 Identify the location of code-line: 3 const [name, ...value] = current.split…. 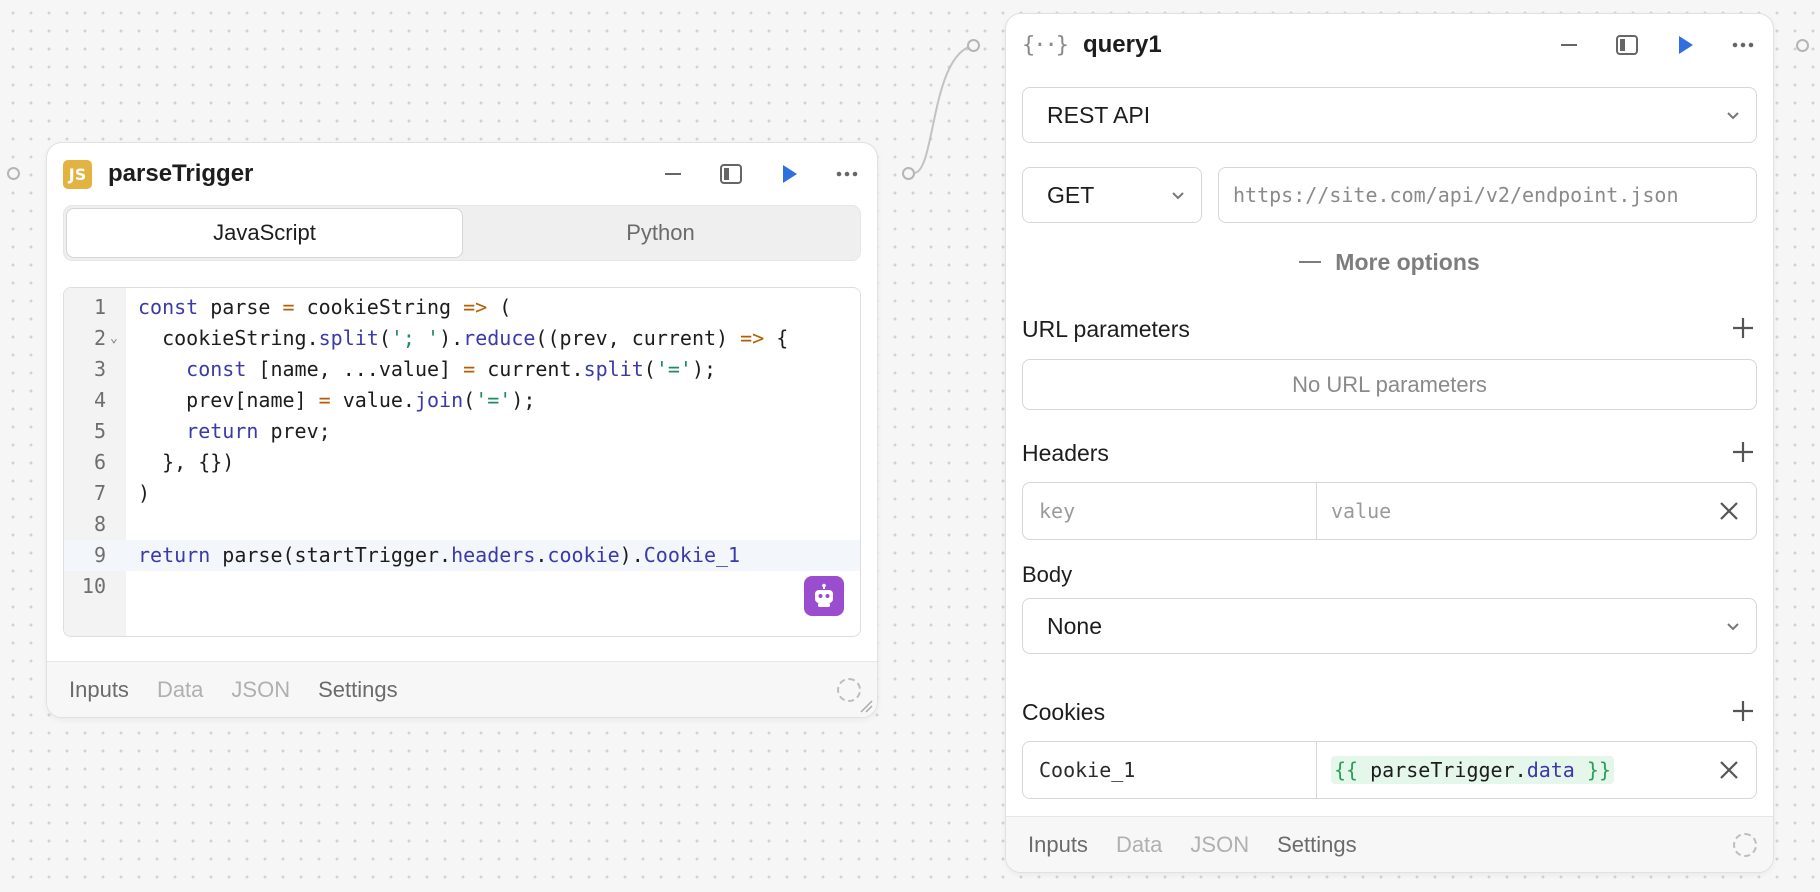
(462, 369).